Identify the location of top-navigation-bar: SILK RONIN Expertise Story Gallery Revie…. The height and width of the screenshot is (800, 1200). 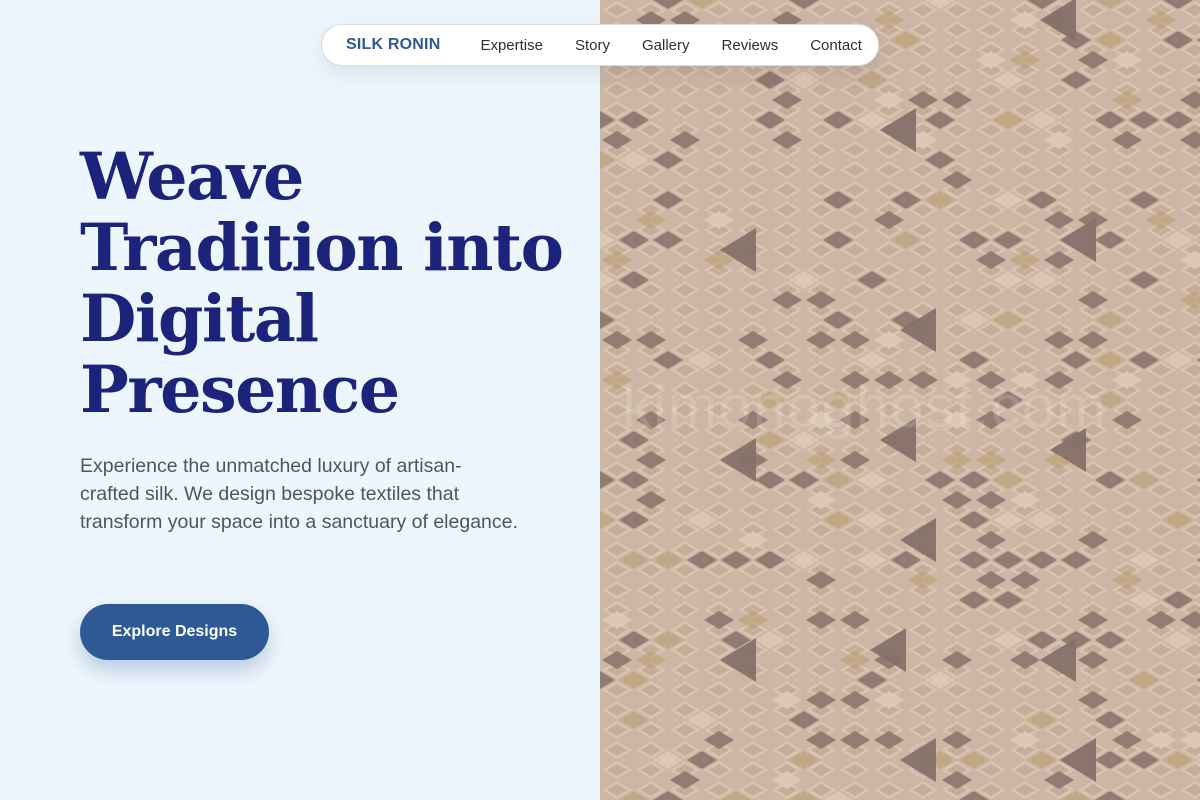
(600, 45).